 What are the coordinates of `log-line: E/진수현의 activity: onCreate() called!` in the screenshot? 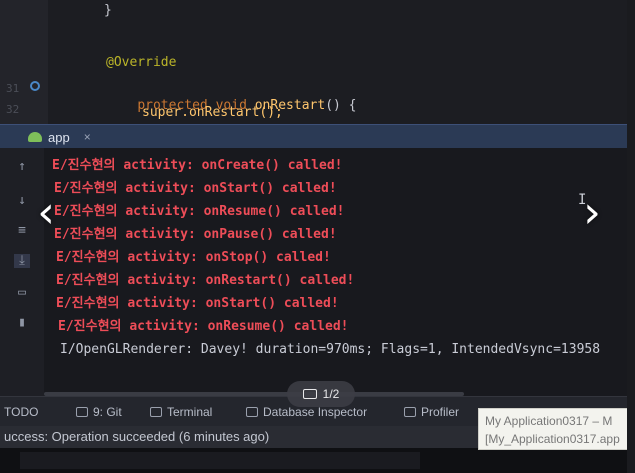 It's located at (197, 165).